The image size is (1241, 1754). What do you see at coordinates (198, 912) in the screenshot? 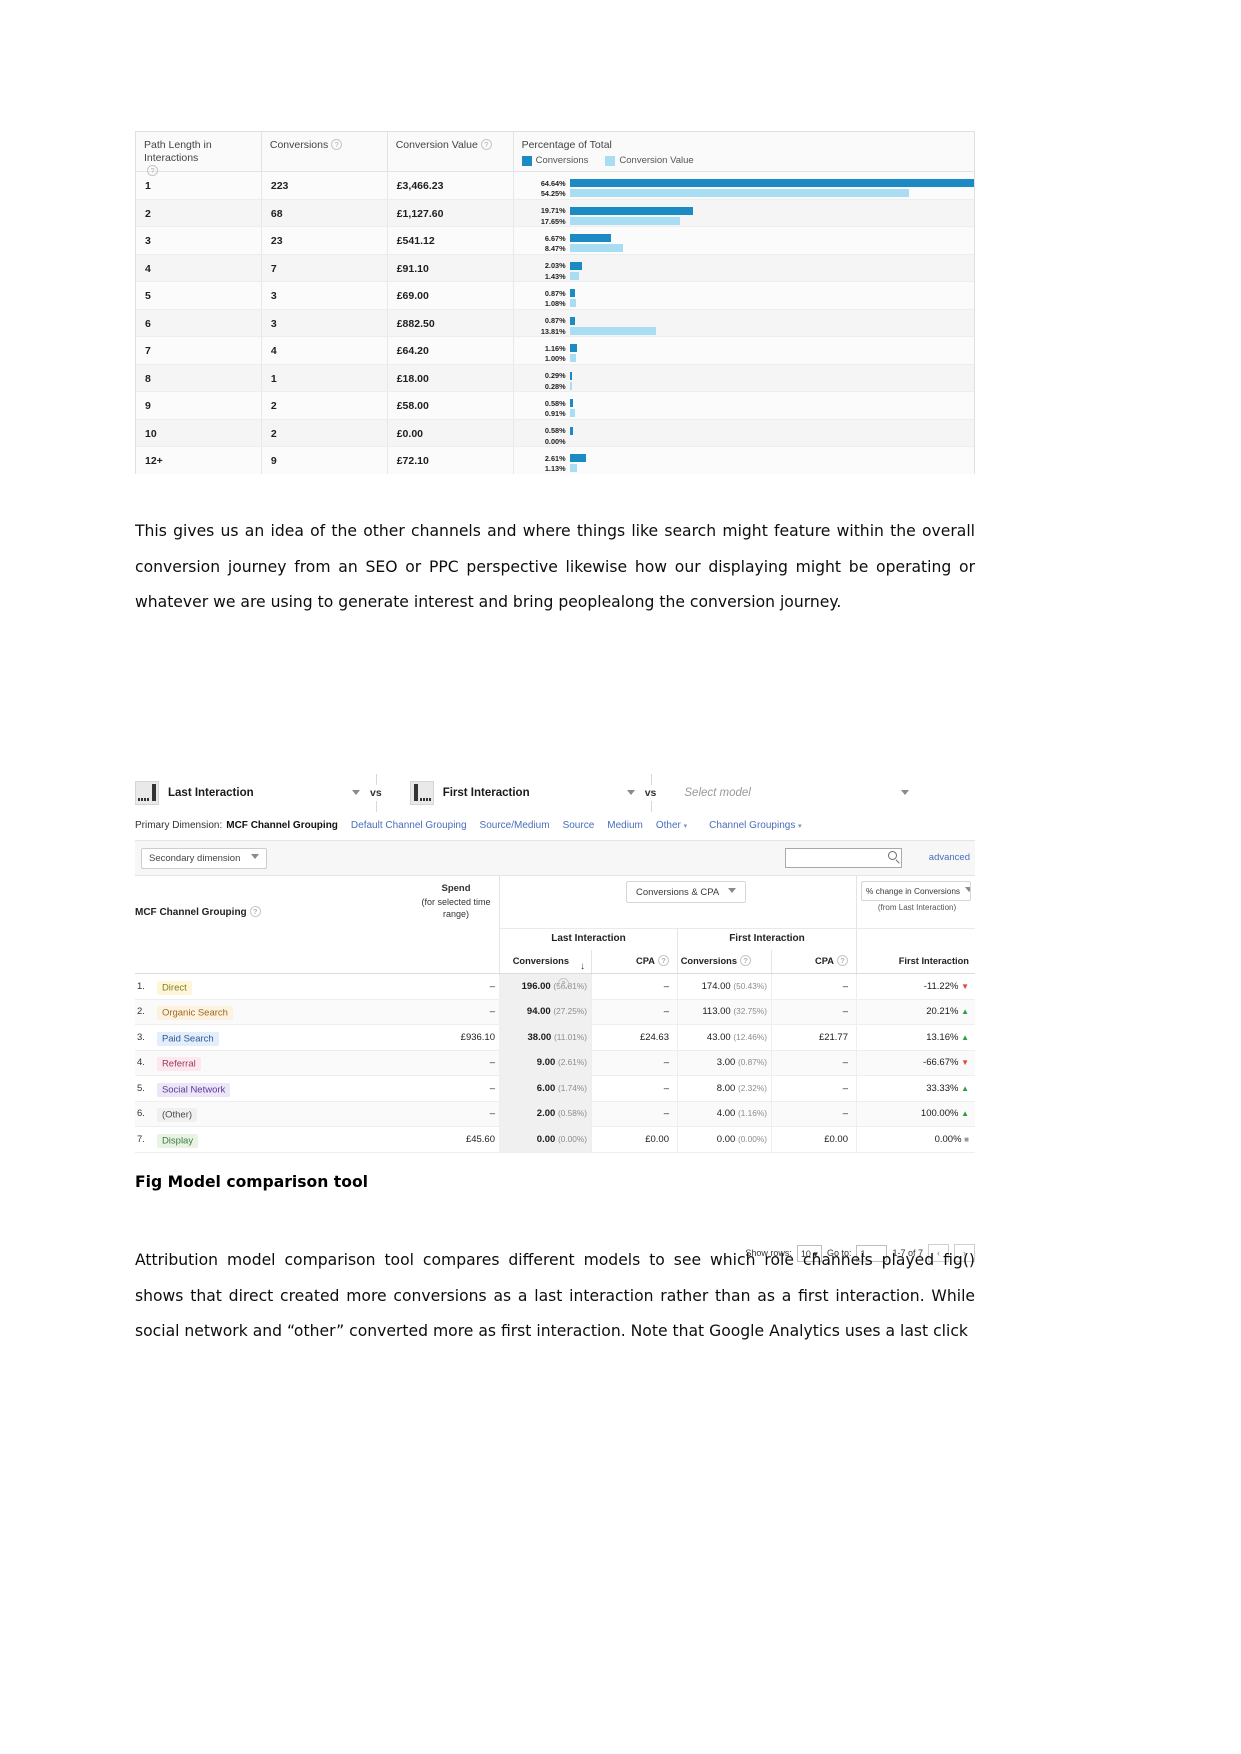
I see `dimension-header-label: MCF Channel Grouping?` at bounding box center [198, 912].